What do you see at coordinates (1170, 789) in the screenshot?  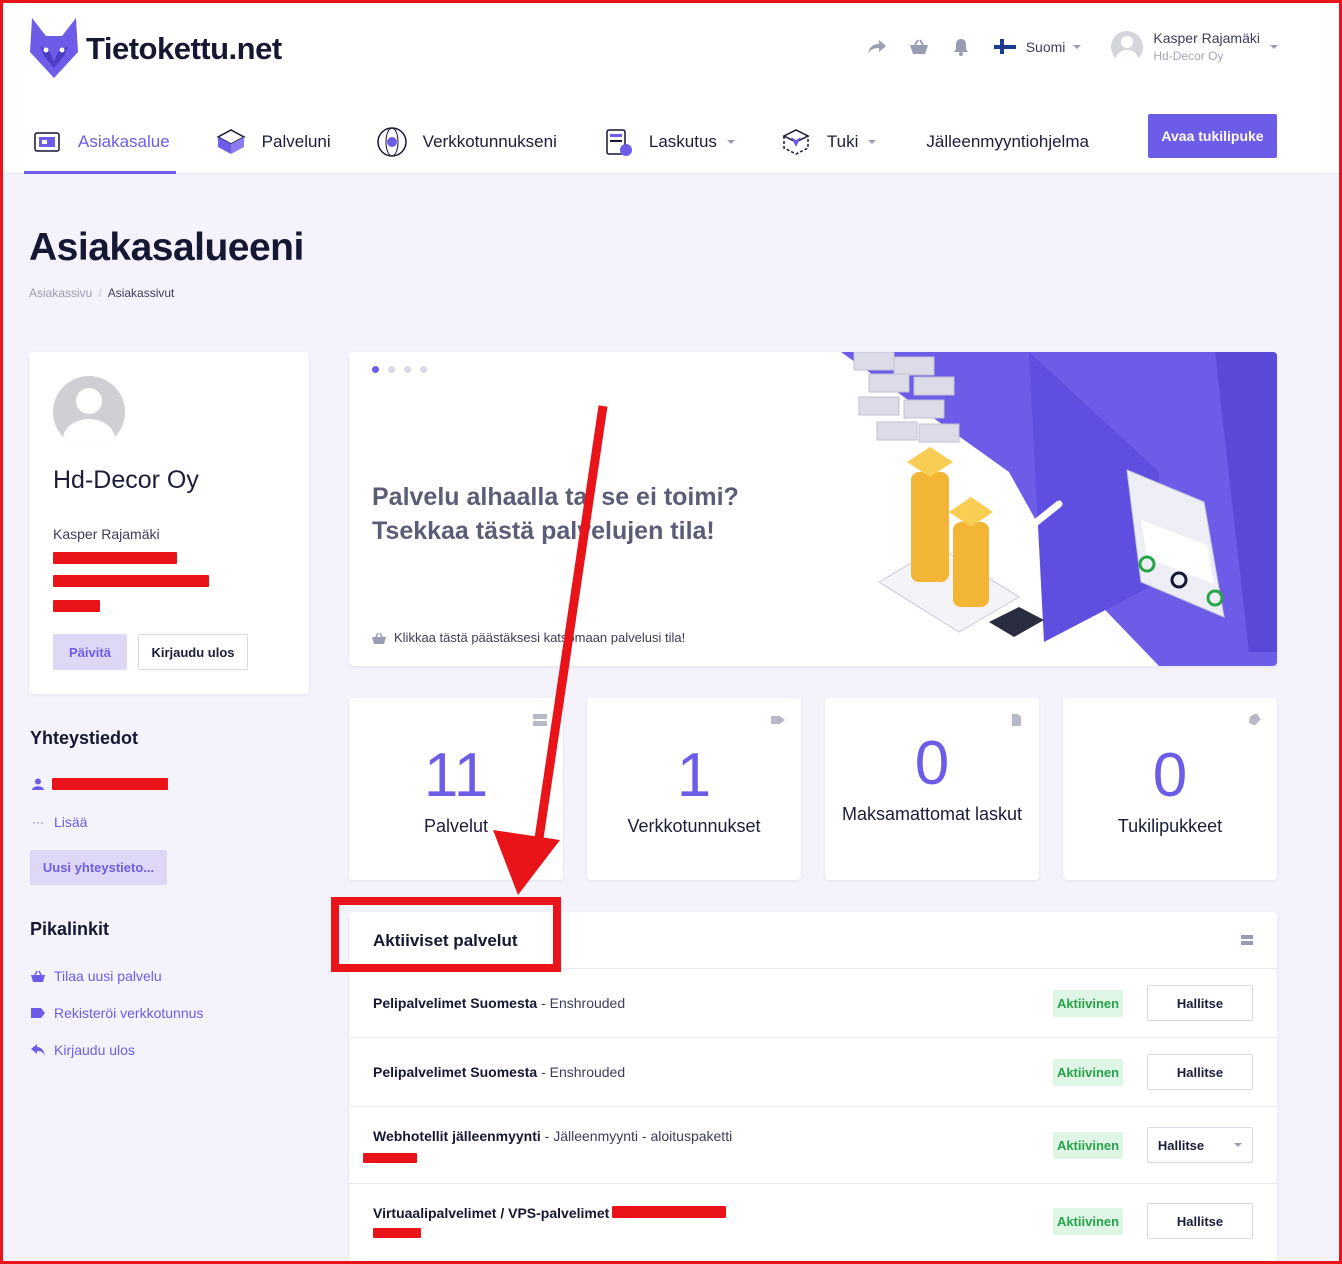 I see `stat-tickets: 0 Tukilipukkeet` at bounding box center [1170, 789].